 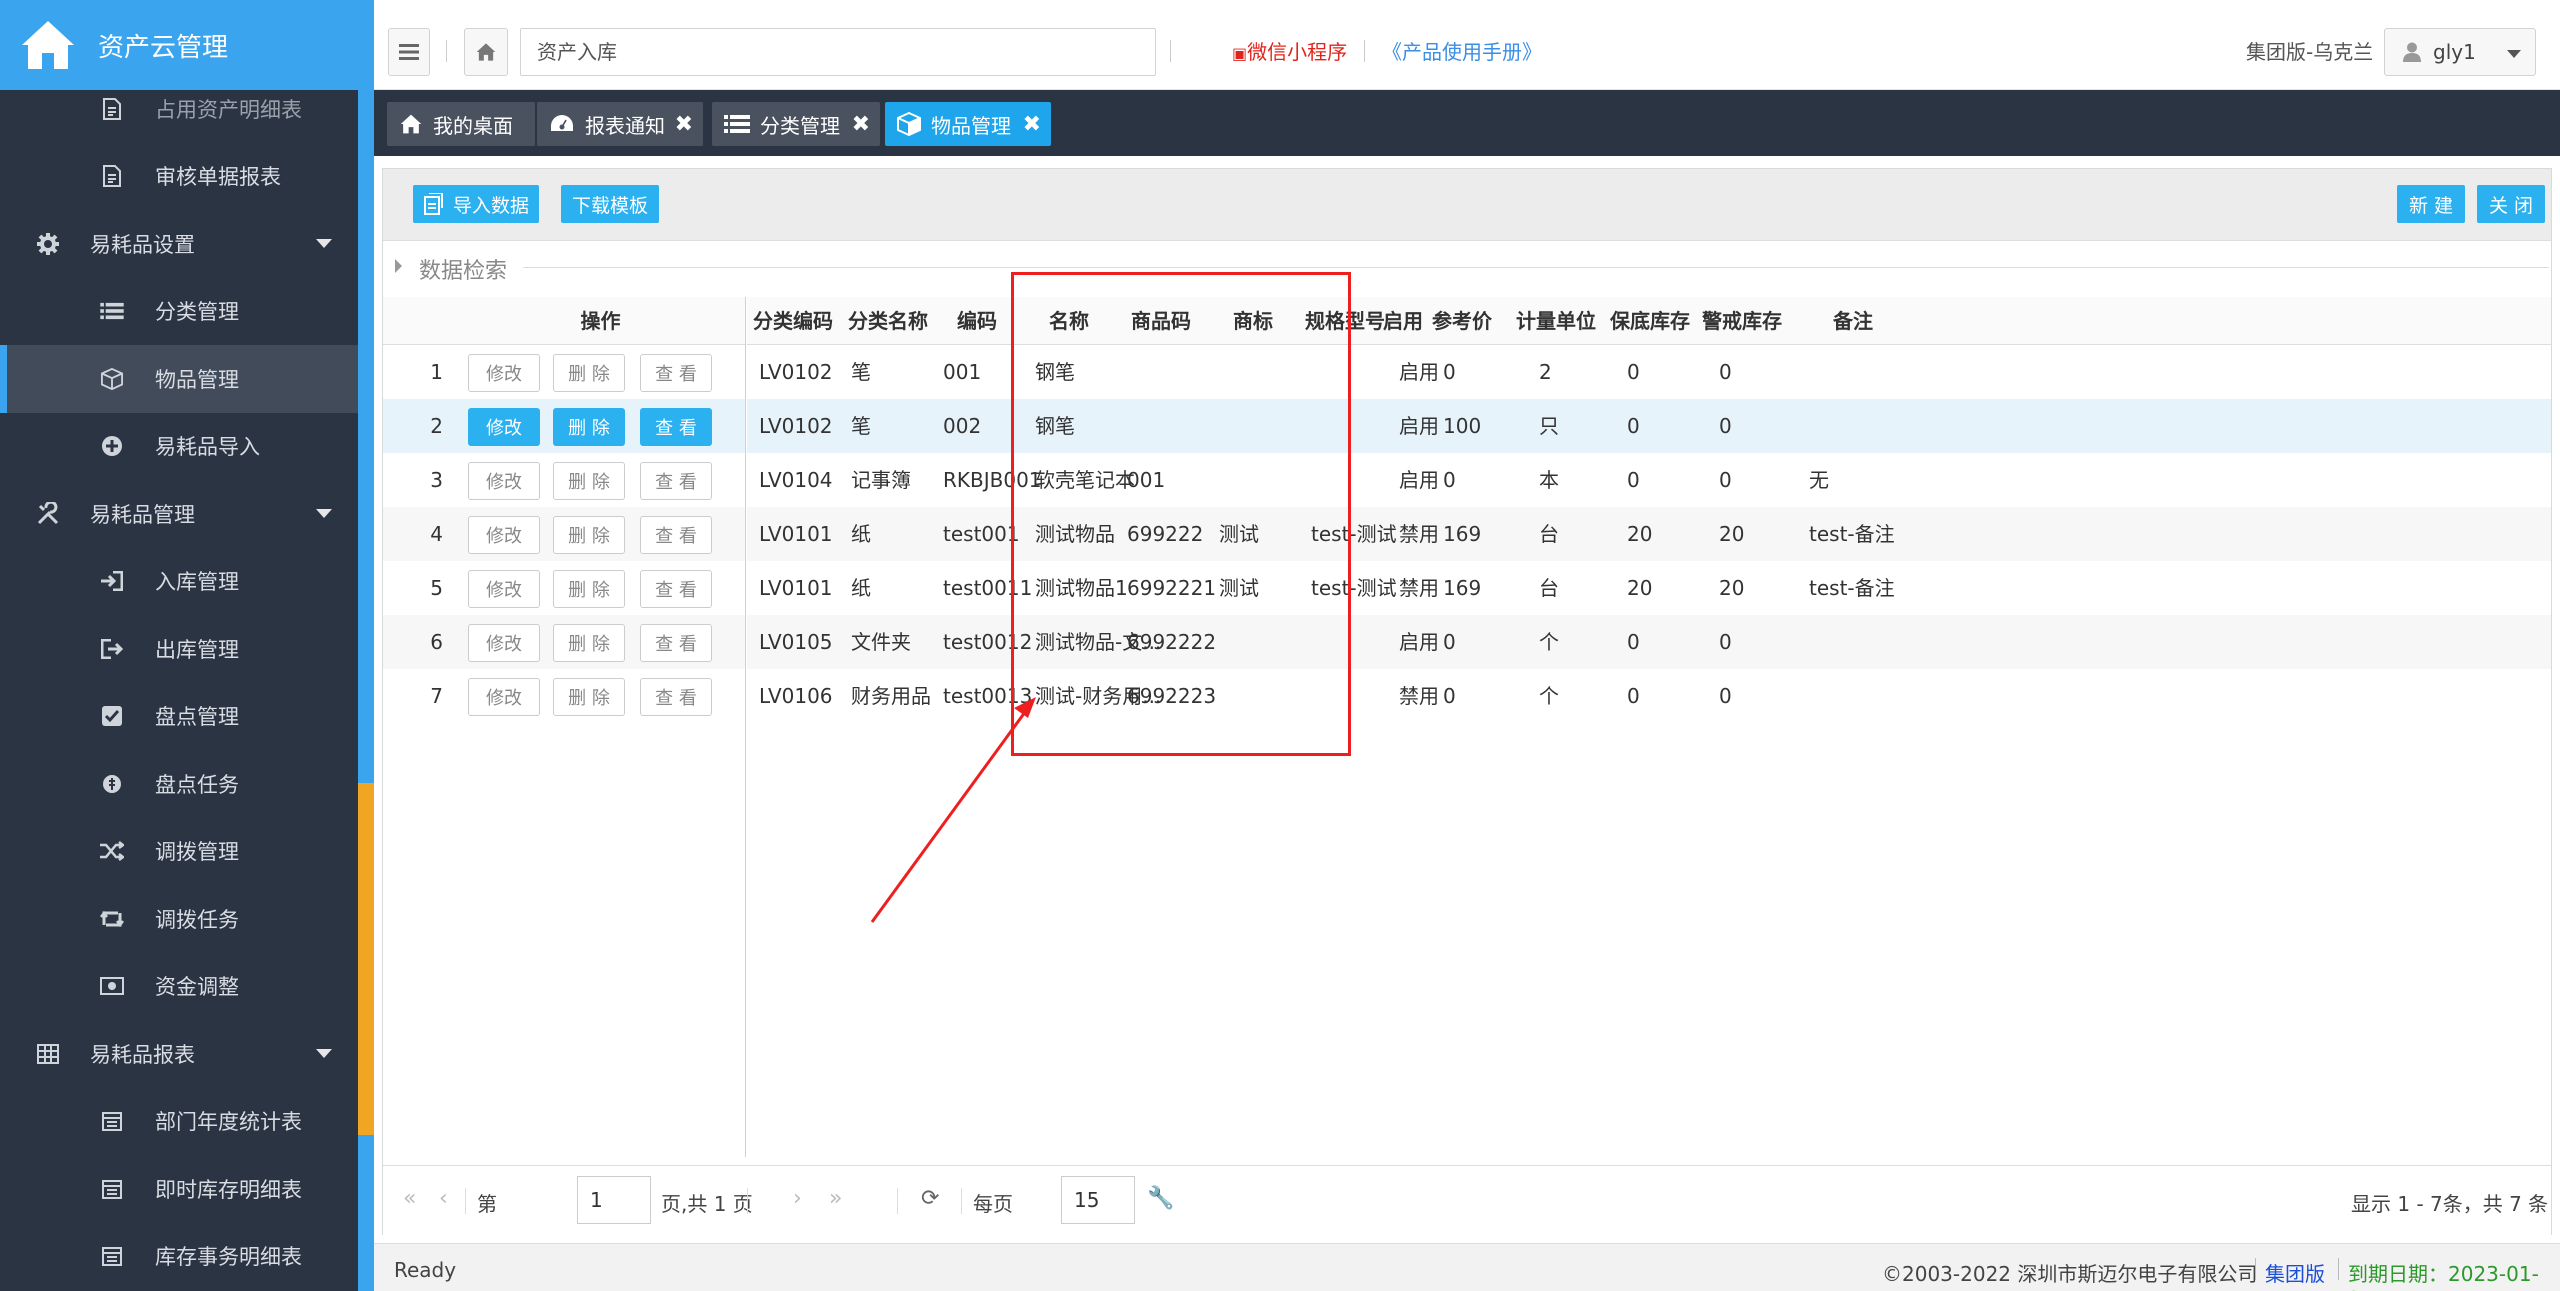 What do you see at coordinates (187, 45) in the screenshot?
I see `app-logo: 资产云管理` at bounding box center [187, 45].